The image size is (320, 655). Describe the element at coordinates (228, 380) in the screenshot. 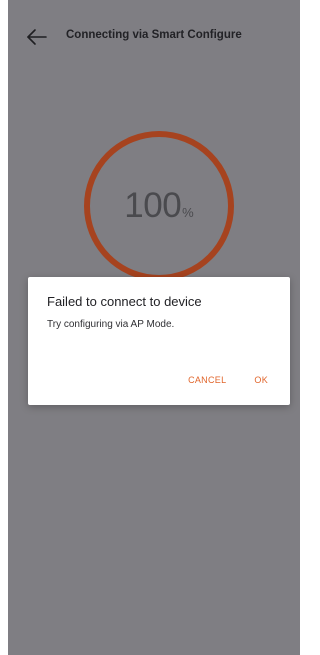

I see `dialog-actions: CANCEL OK` at that location.